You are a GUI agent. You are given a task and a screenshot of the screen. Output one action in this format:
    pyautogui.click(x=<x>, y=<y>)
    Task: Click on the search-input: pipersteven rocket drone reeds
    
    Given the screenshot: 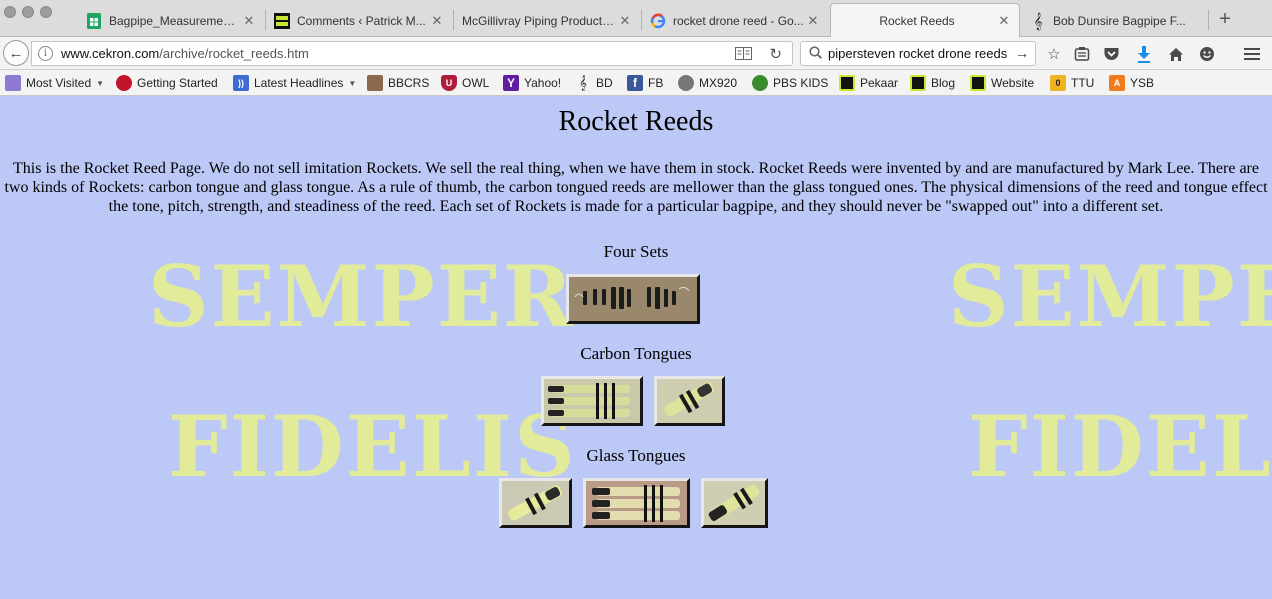 What is the action you would take?
    pyautogui.click(x=917, y=53)
    